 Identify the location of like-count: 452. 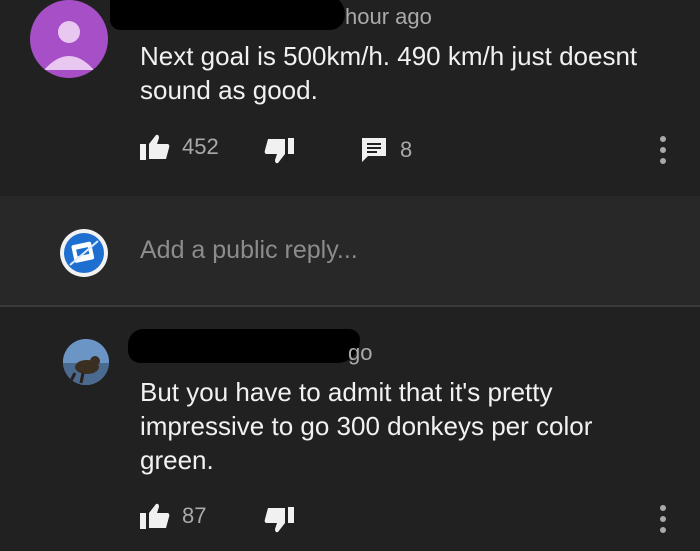
(200, 146).